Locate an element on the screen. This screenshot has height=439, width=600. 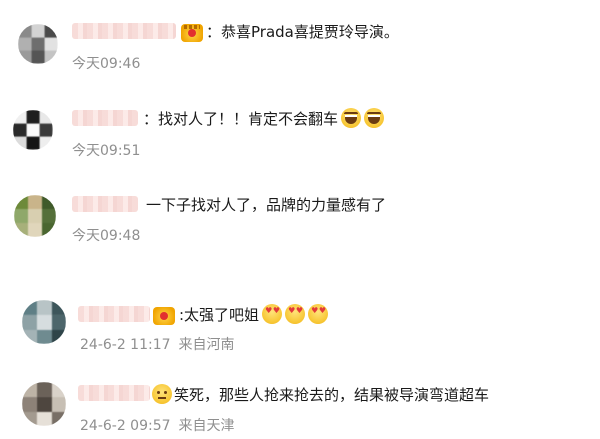
comment-location: 来自天津 is located at coordinates (206, 426).